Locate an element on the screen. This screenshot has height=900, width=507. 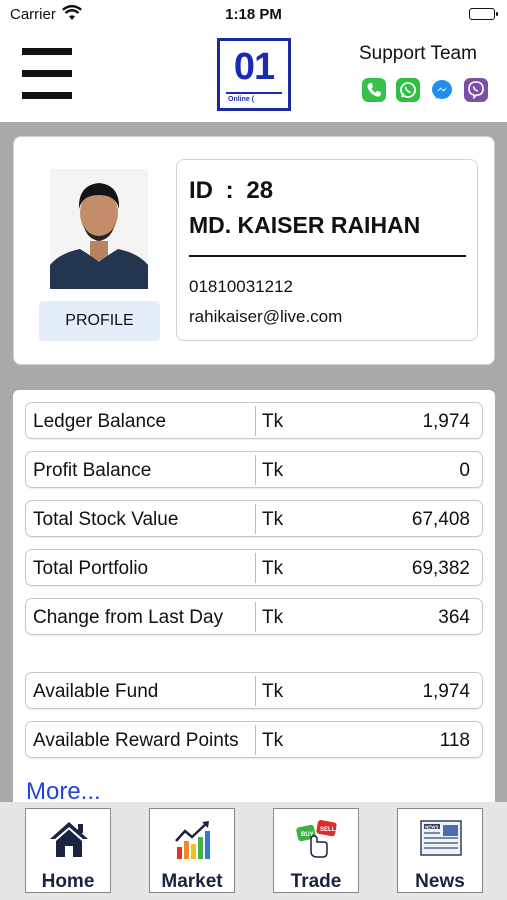
logo-number: 01 is located at coordinates (254, 67).